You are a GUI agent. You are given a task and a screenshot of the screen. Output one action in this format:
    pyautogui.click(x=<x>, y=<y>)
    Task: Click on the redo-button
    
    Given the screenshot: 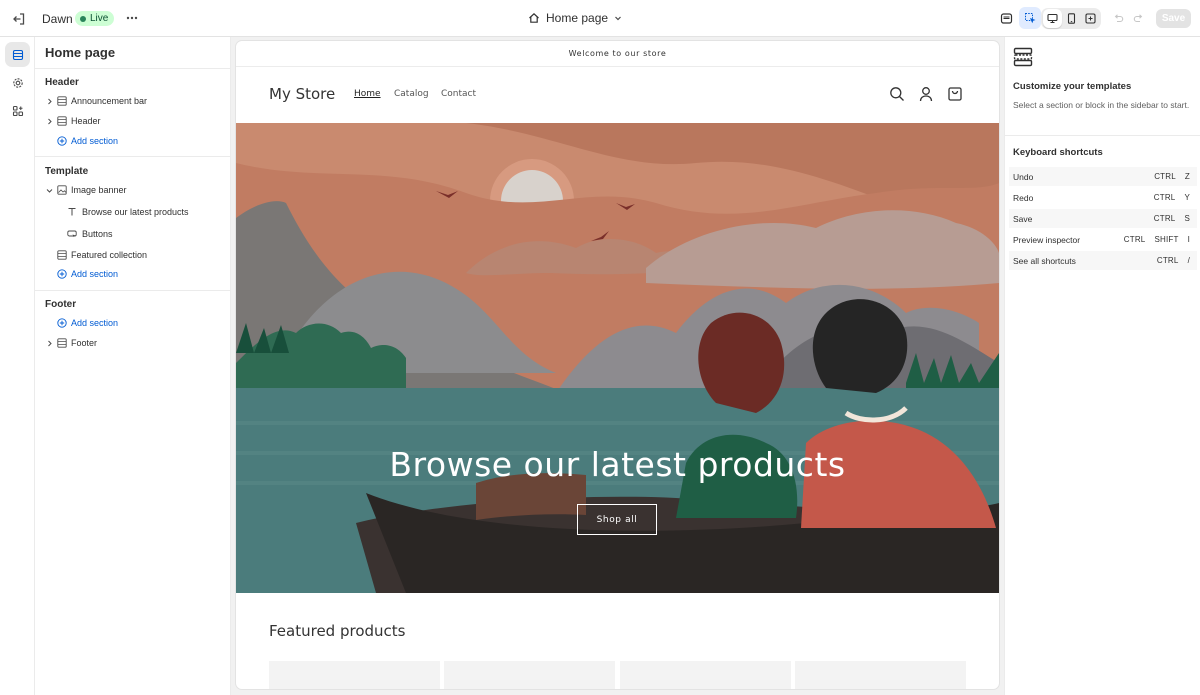 What is the action you would take?
    pyautogui.click(x=1138, y=18)
    